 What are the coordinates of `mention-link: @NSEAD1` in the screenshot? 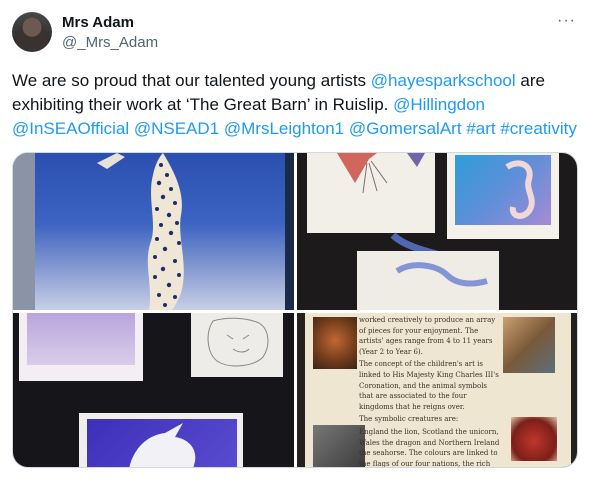 It's located at (176, 128).